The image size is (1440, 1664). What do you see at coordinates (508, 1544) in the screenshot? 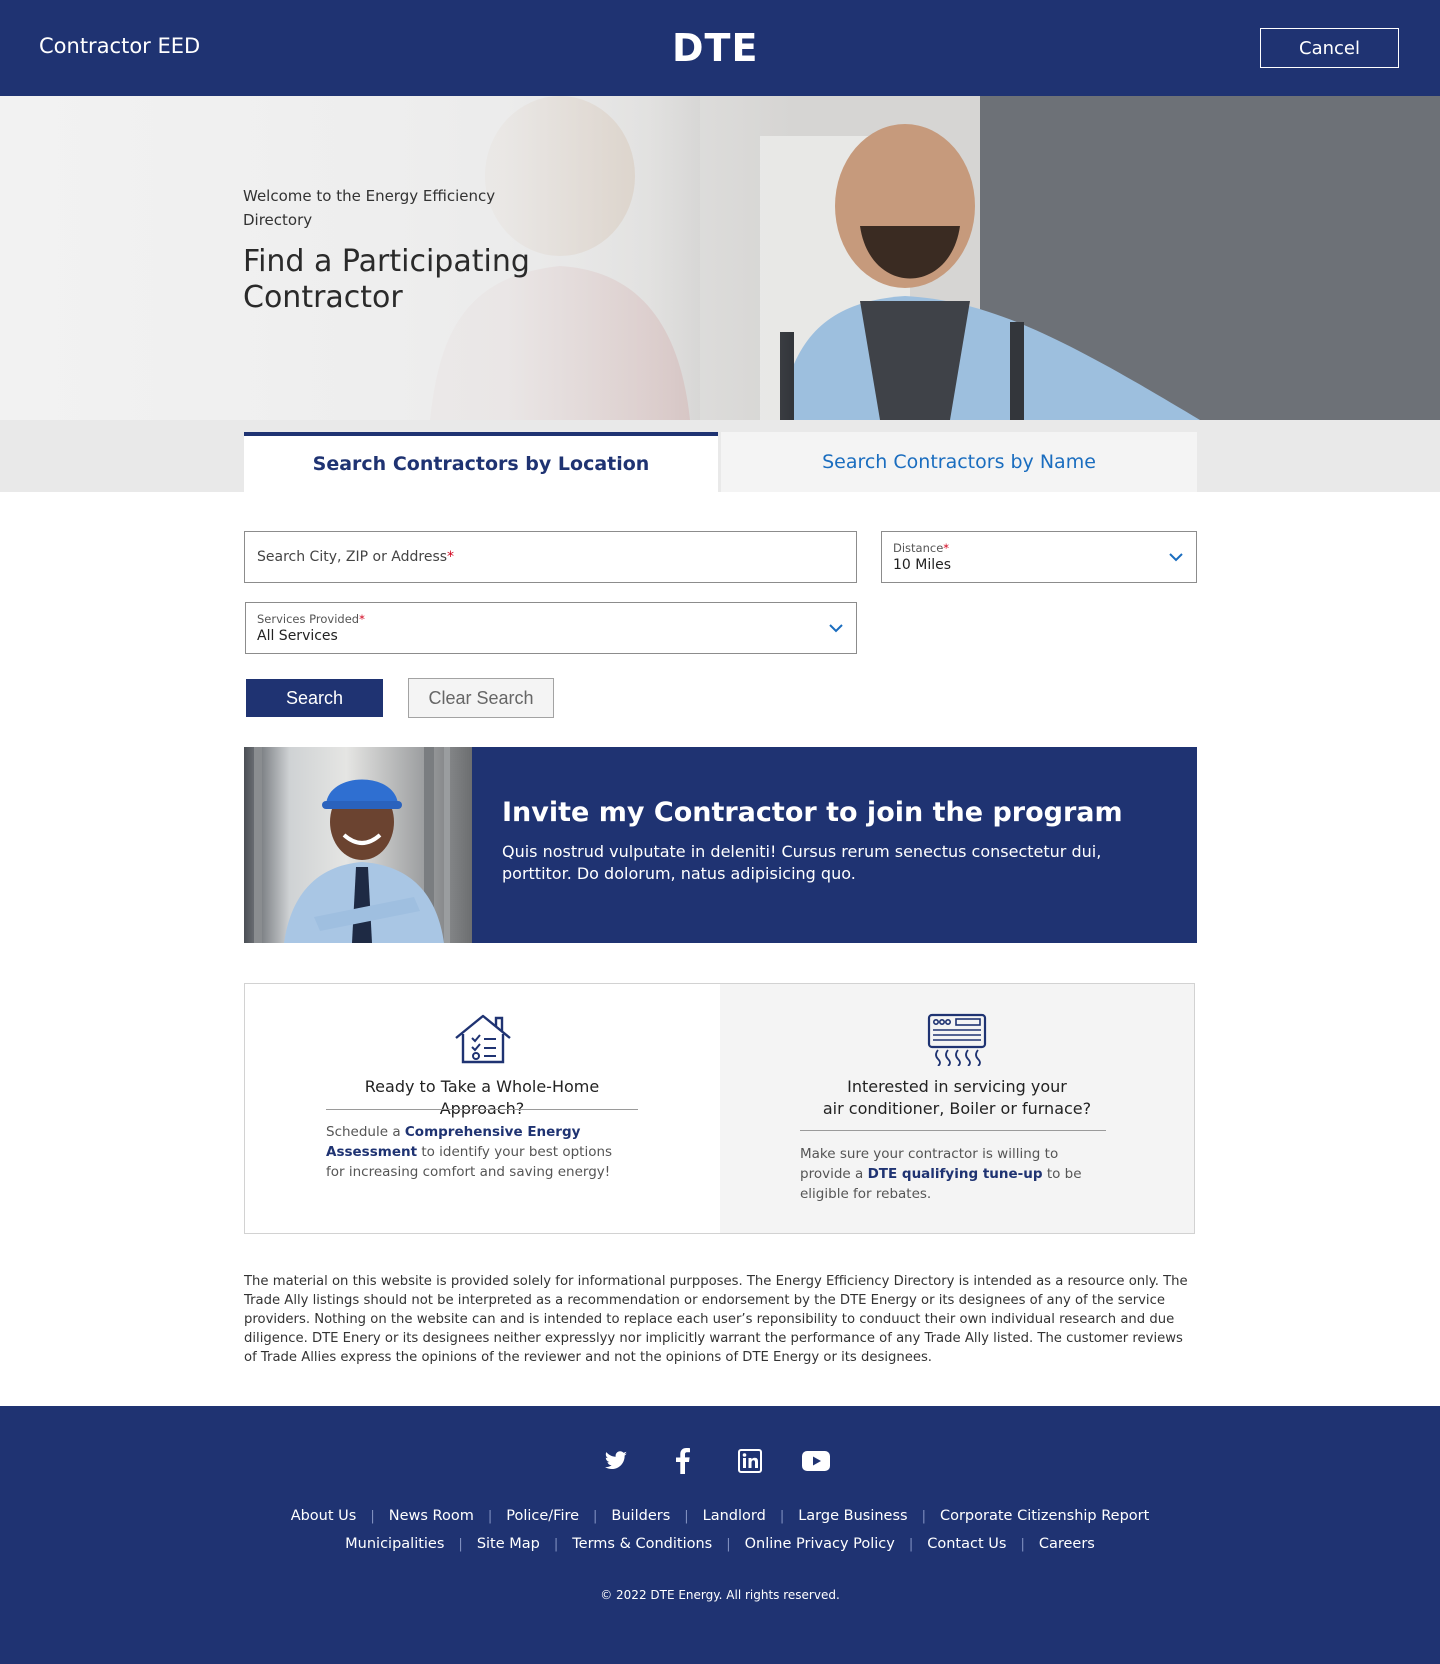
I see `footer-link-site-map: Site Map` at bounding box center [508, 1544].